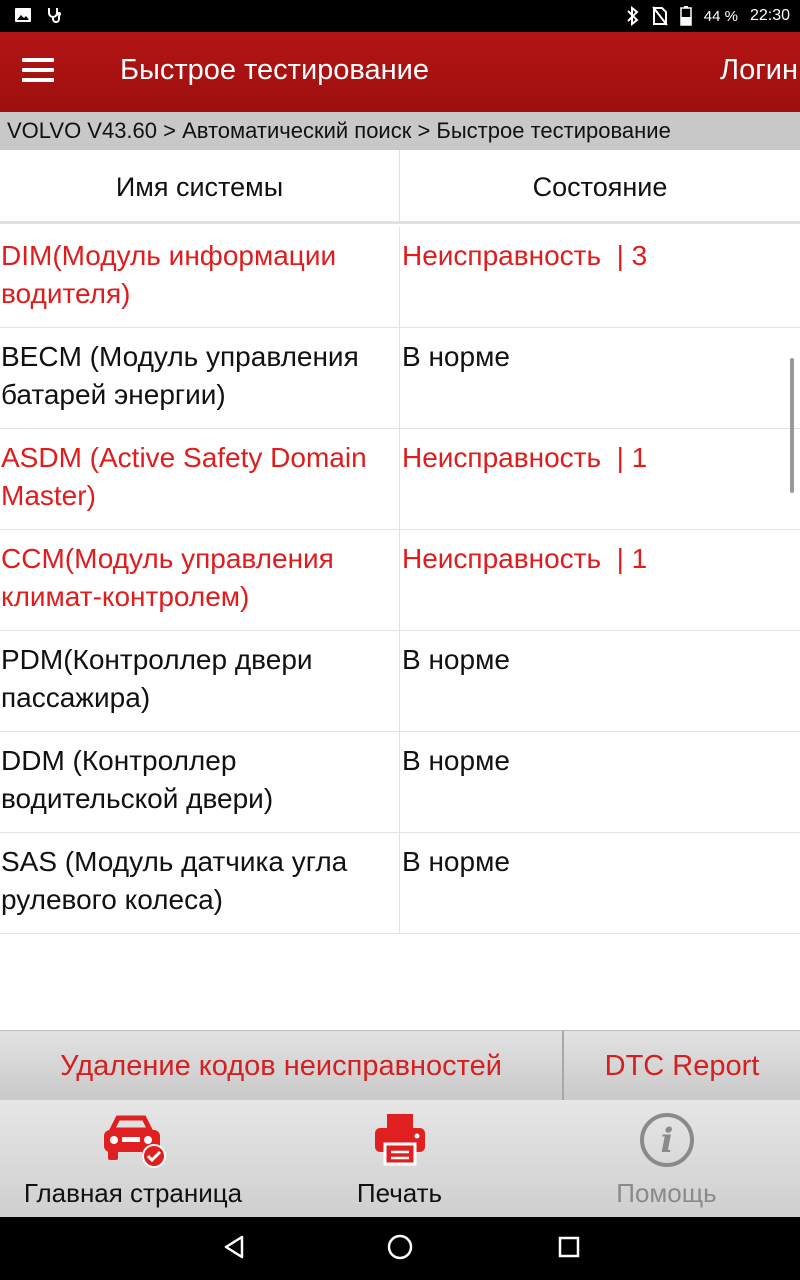  What do you see at coordinates (200, 580) in the screenshot?
I see `system-name: CCM(Модуль управления климат-контролем)` at bounding box center [200, 580].